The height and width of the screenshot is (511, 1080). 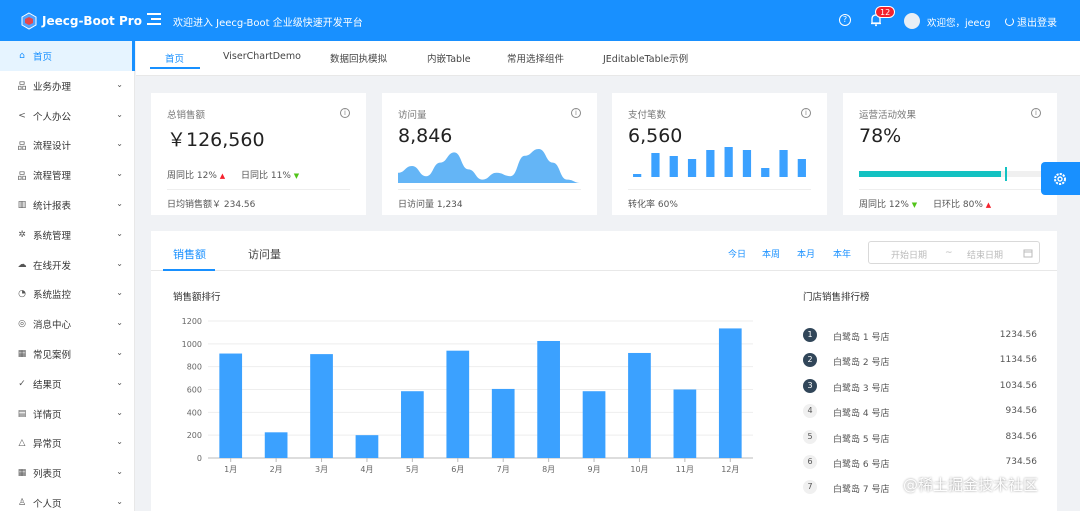 I want to click on sidebar-item-0: ⌂ 首页, so click(x=67, y=56).